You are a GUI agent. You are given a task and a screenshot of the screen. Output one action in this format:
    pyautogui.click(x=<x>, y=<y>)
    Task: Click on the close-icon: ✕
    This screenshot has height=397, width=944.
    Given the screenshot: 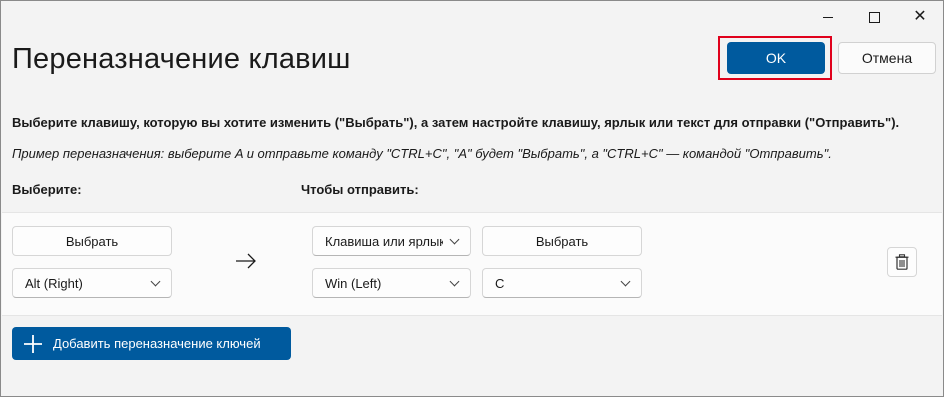 What is the action you would take?
    pyautogui.click(x=920, y=16)
    